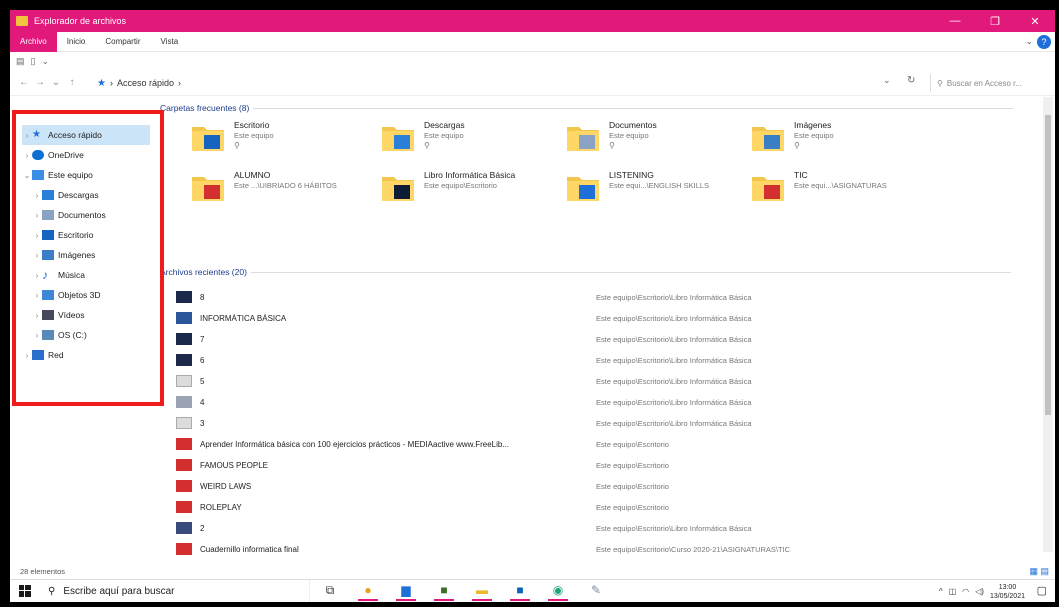  Describe the element at coordinates (558, 591) in the screenshot. I see `edge-icon: ◉` at that location.